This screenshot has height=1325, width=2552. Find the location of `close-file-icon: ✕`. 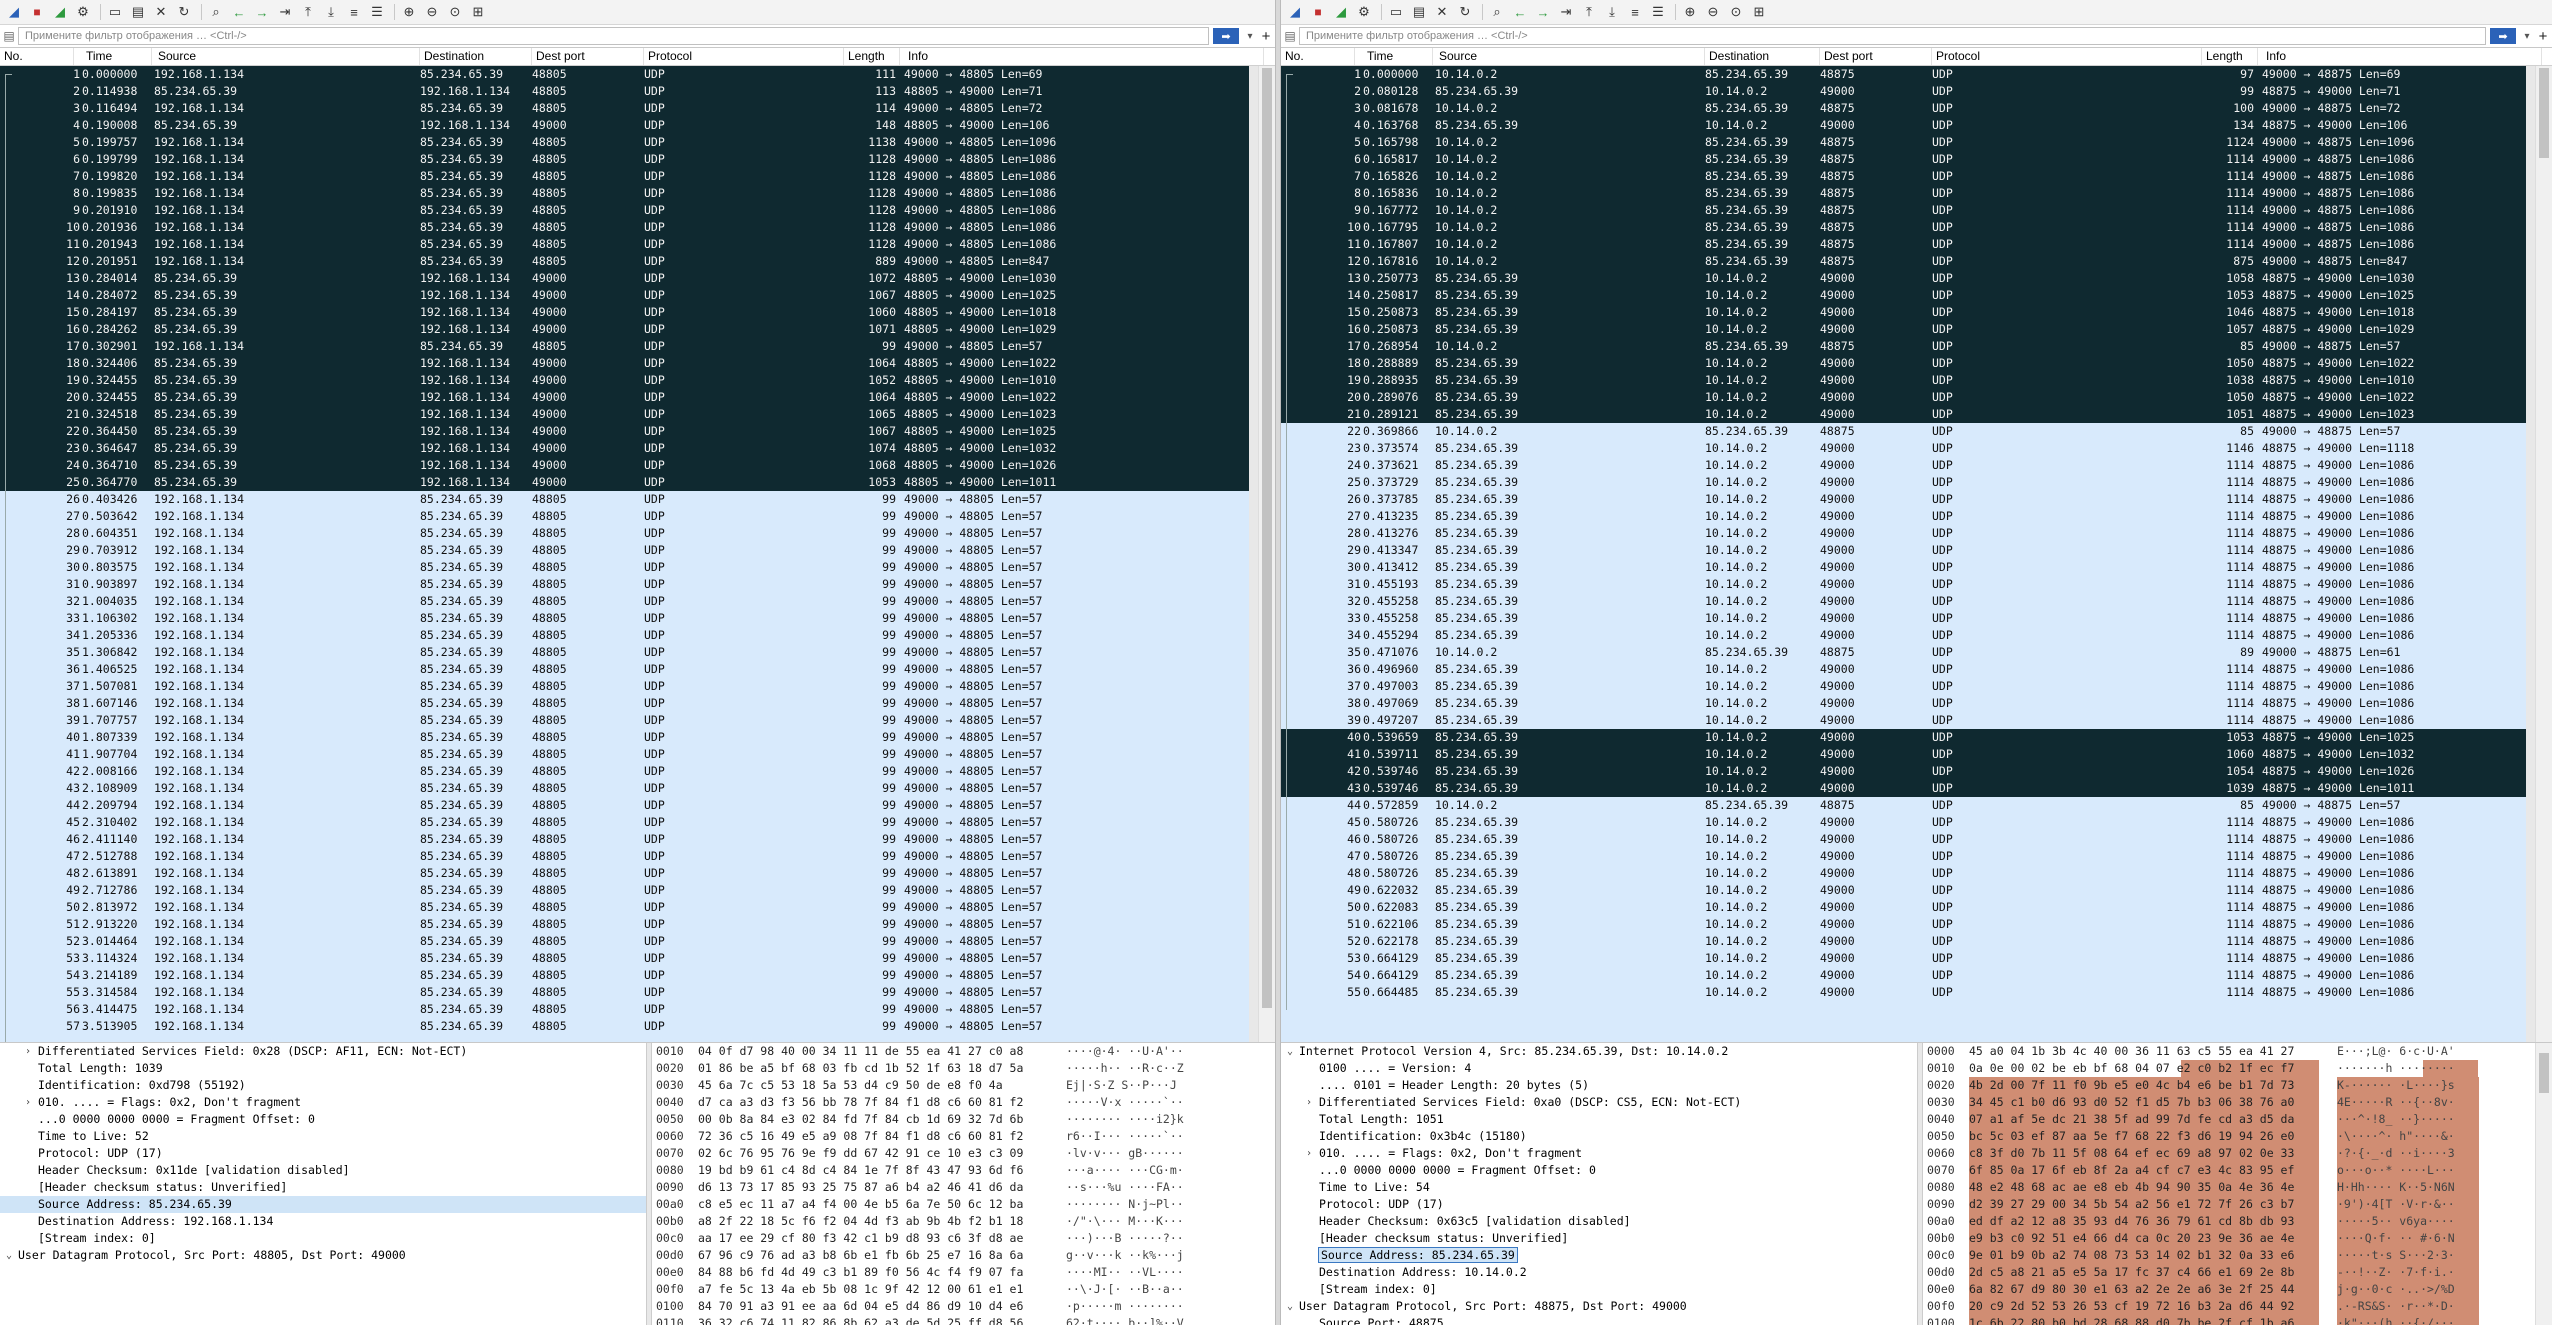

close-file-icon: ✕ is located at coordinates (161, 12).